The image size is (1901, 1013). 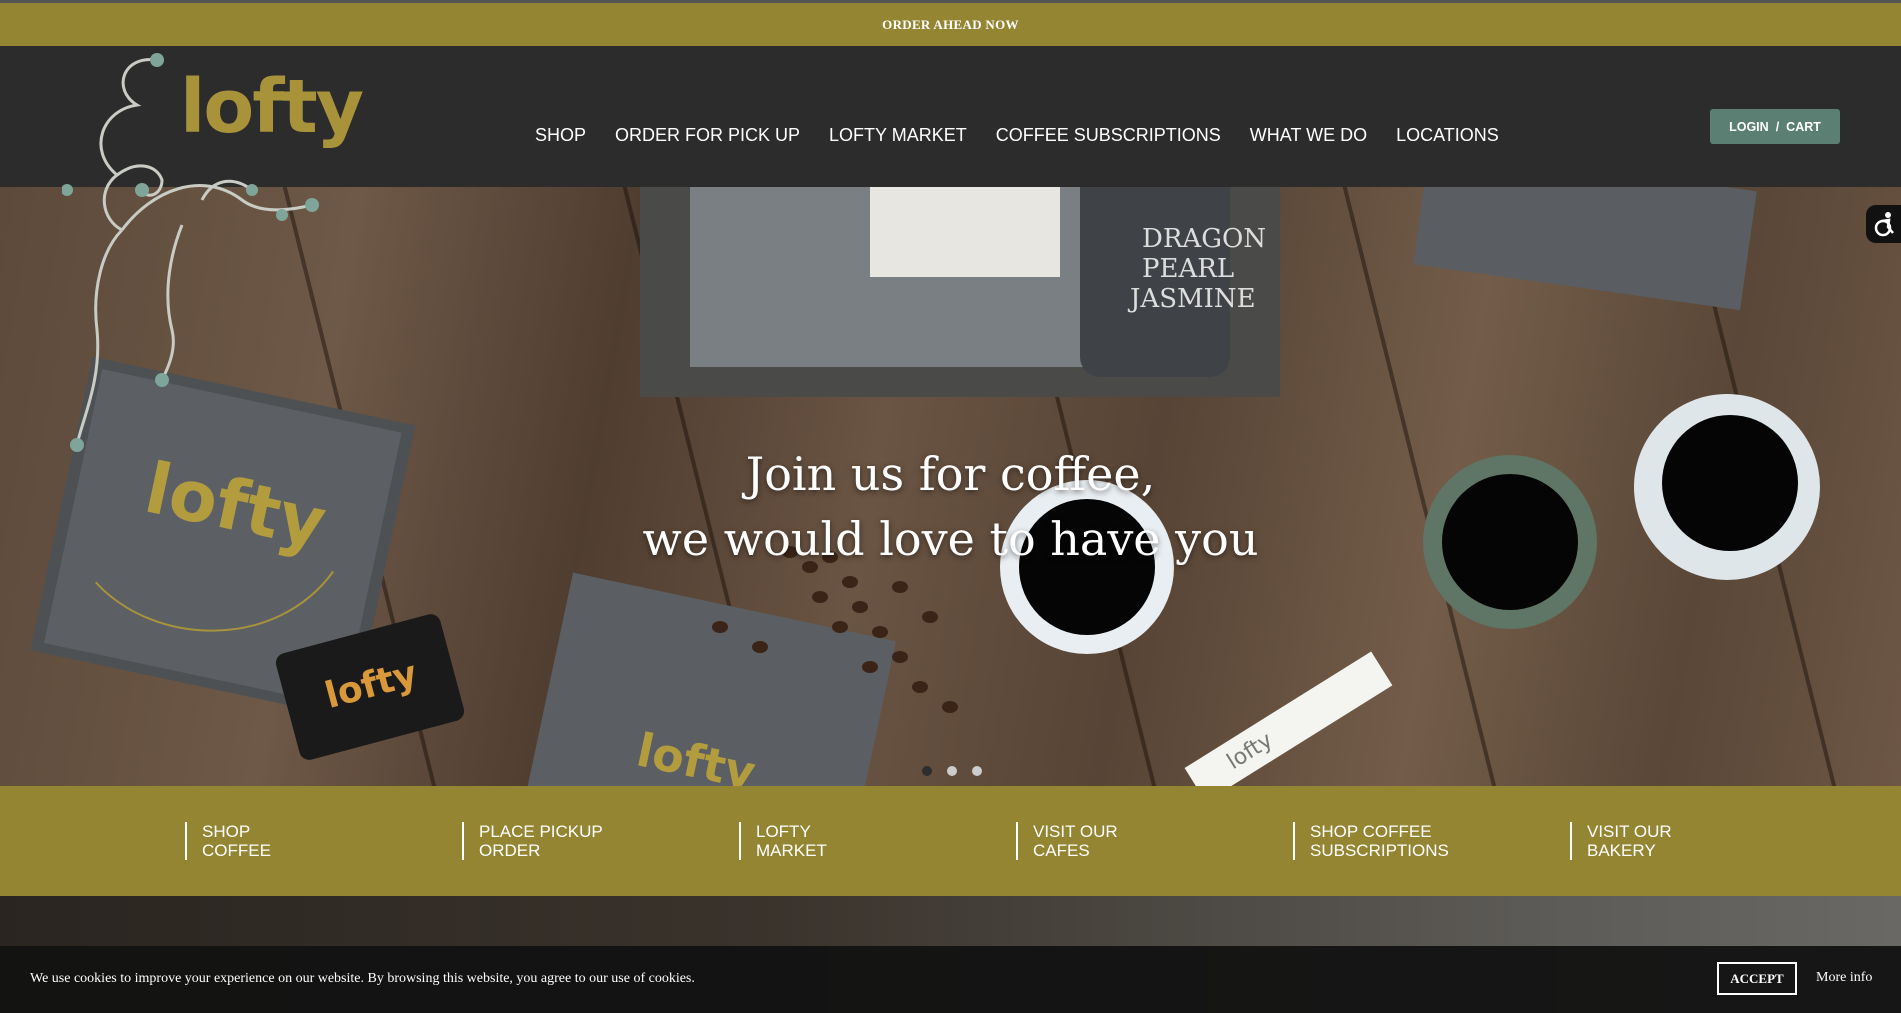 What do you see at coordinates (1883, 224) in the screenshot?
I see `accessibility-icon` at bounding box center [1883, 224].